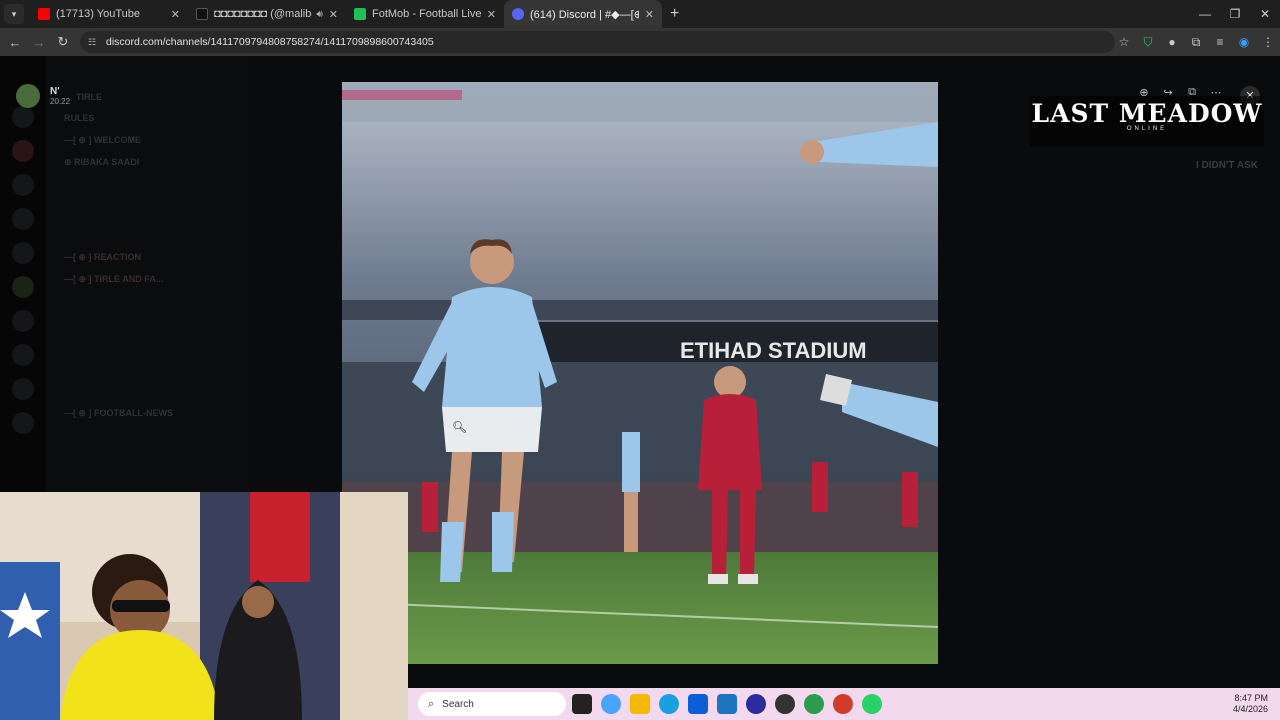  What do you see at coordinates (518, 14) in the screenshot?
I see `discord-favicon-icon` at bounding box center [518, 14].